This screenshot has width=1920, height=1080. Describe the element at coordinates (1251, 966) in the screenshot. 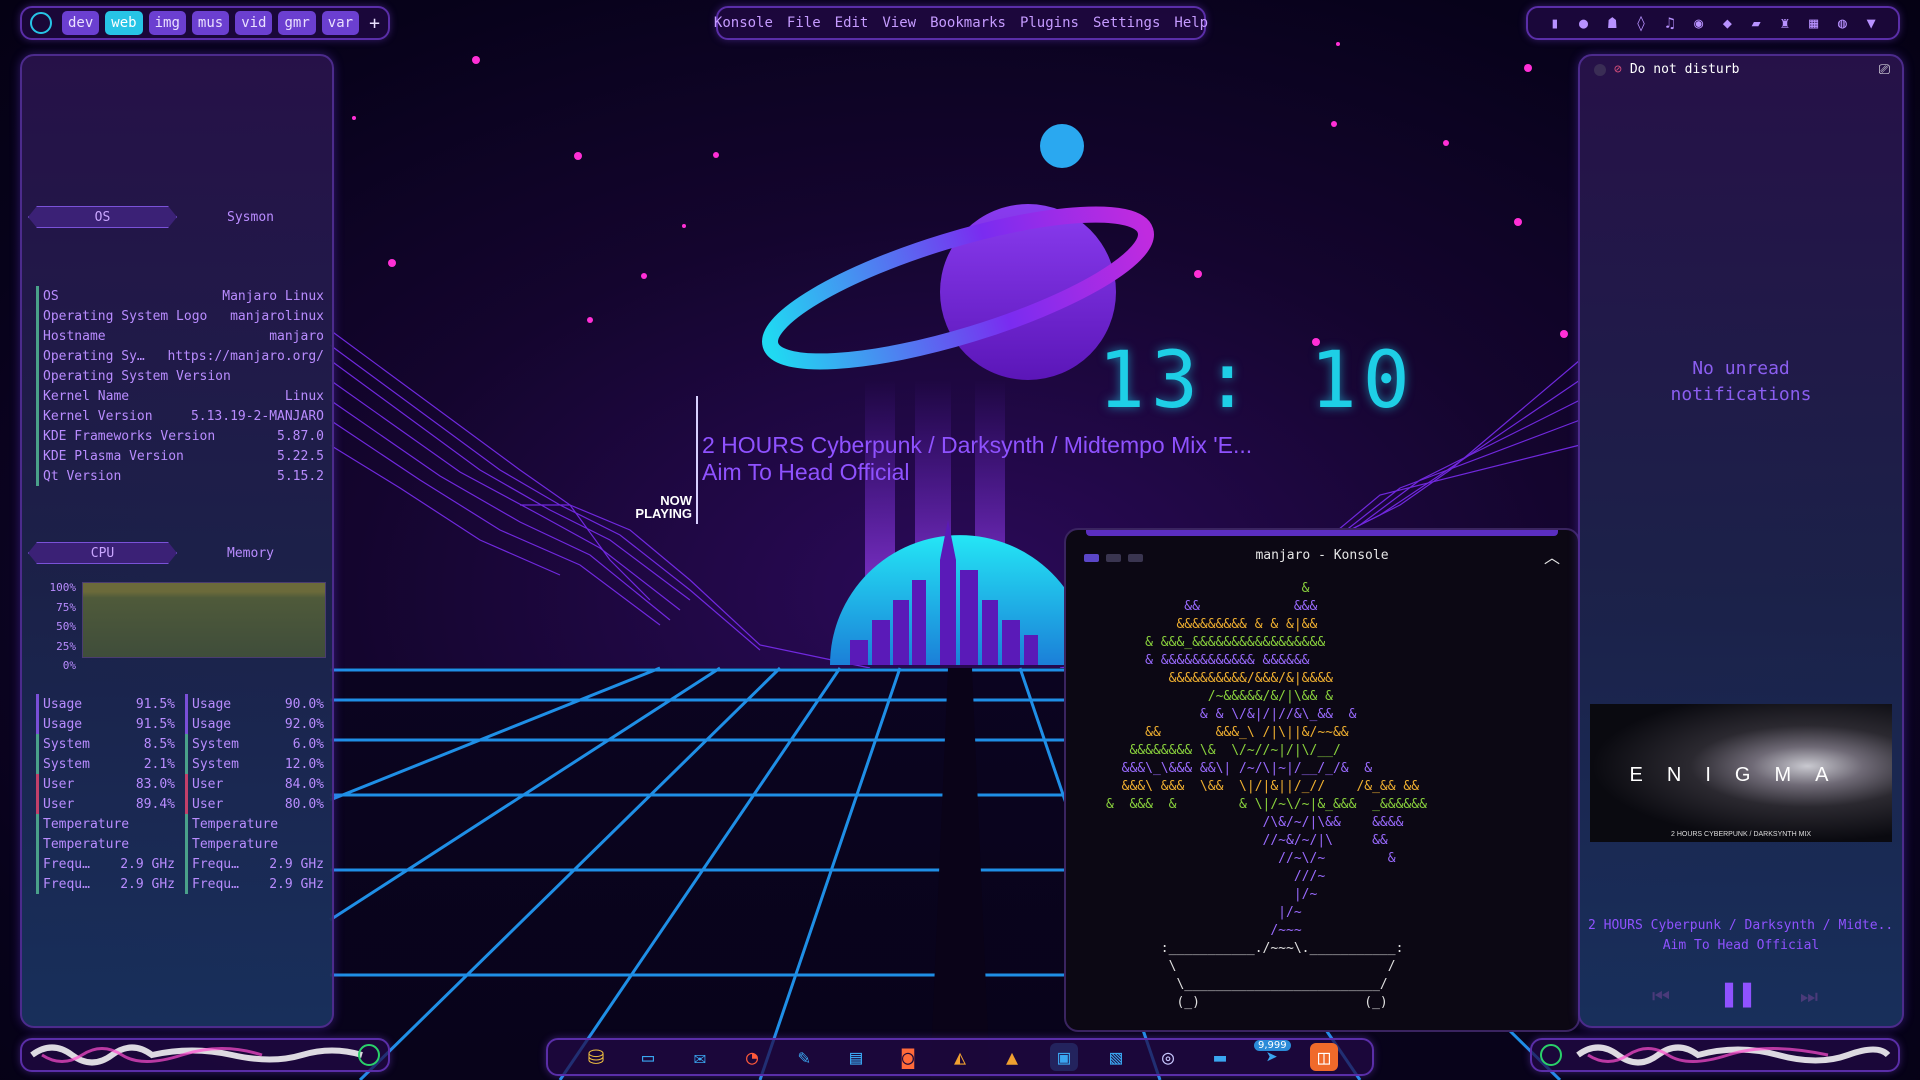

I see `terminal-line: \ /` at that location.